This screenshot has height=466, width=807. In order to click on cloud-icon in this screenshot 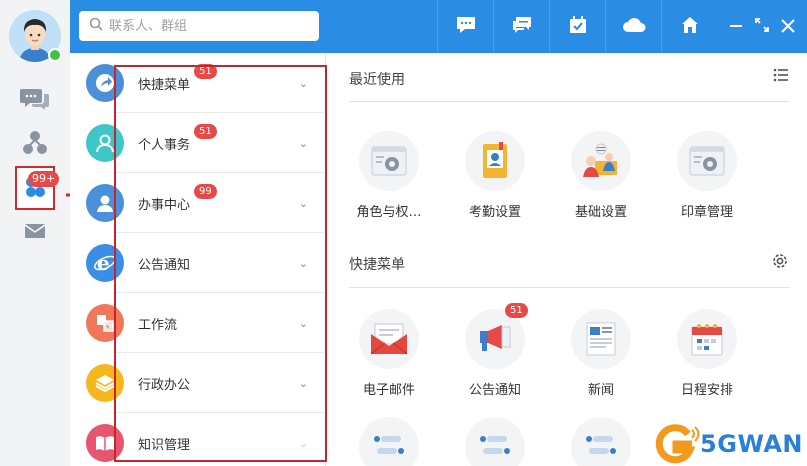, I will do `click(634, 27)`.